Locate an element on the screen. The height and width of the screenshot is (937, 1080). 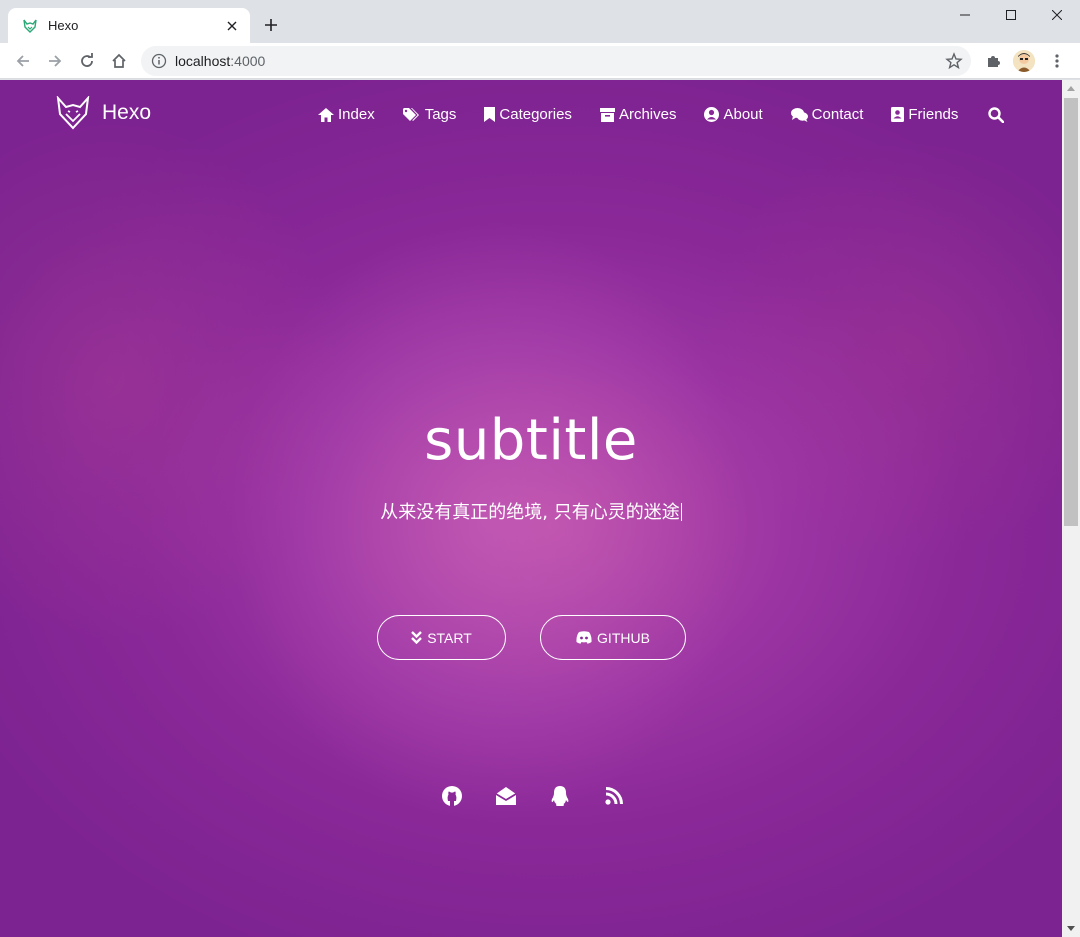
minimize-icon is located at coordinates (965, 15).